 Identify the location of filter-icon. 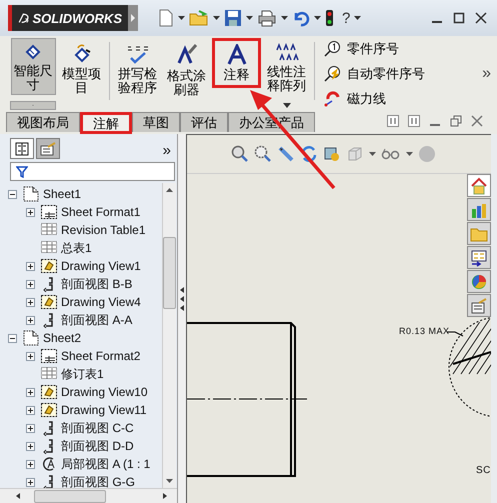
(22, 172).